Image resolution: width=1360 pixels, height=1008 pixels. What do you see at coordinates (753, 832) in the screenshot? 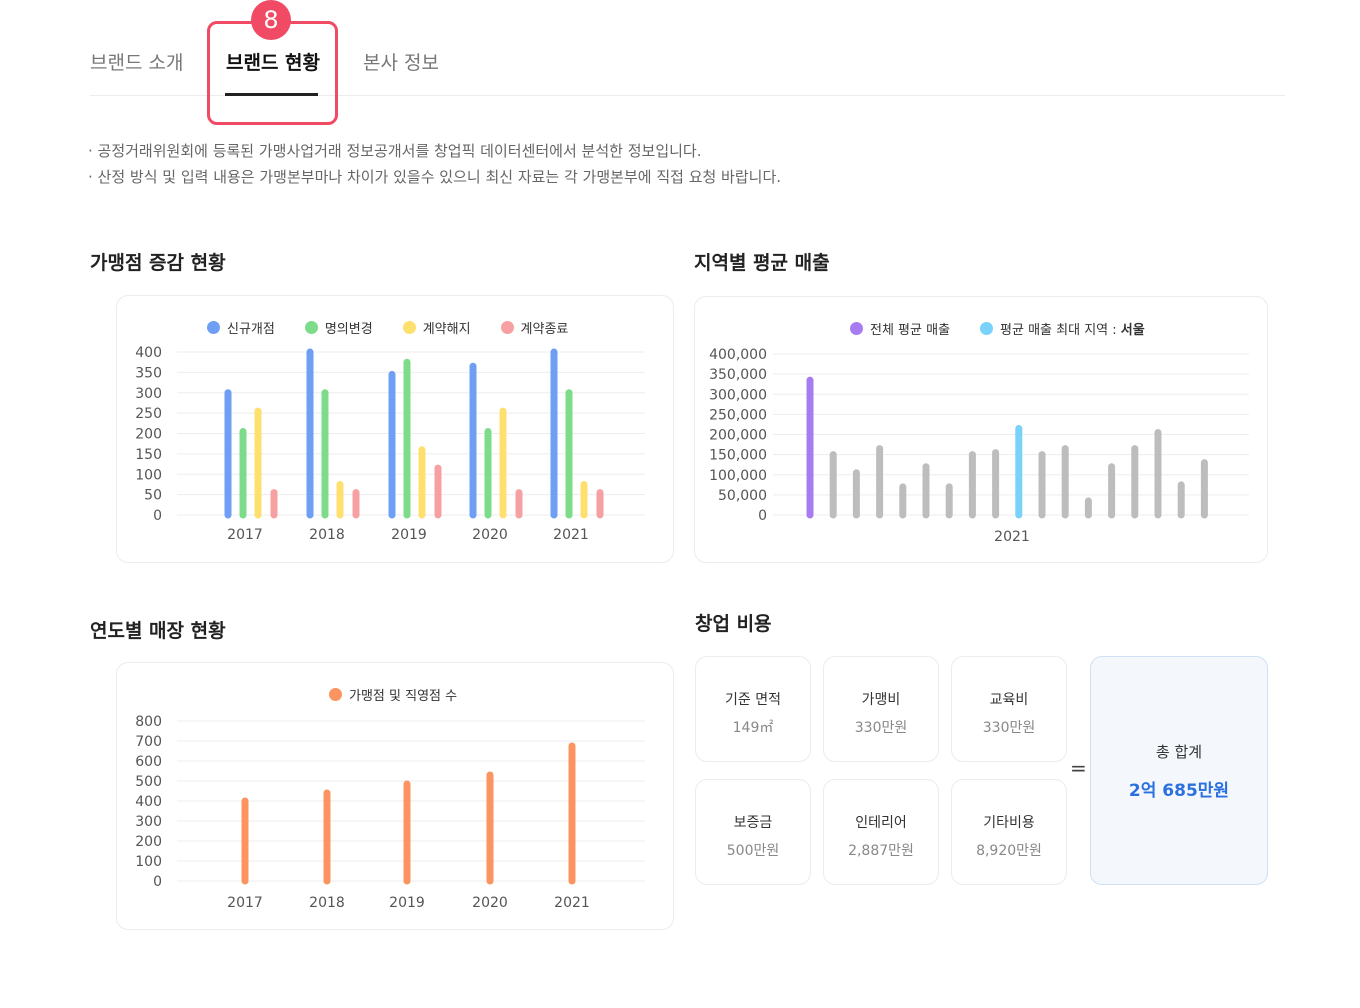
I see `cost-card-deposit: 보증금 500만원` at bounding box center [753, 832].